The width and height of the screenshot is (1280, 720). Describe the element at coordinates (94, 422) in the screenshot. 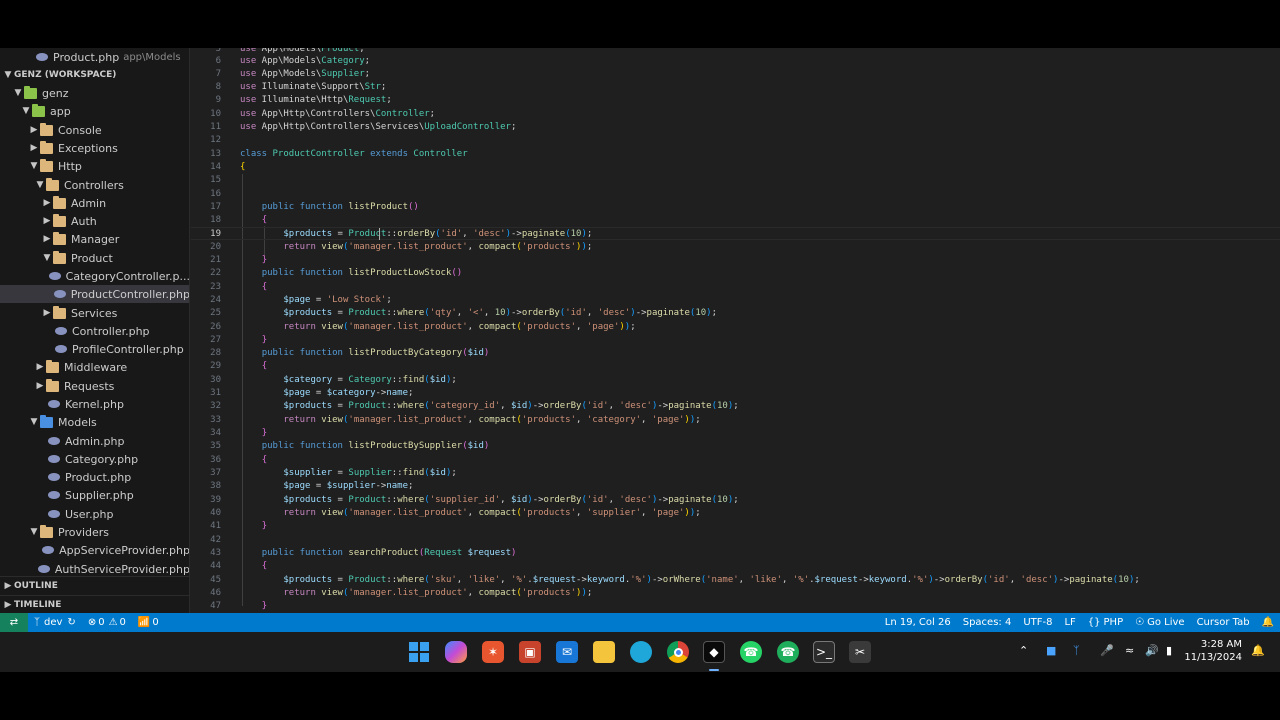

I see `tree-folder-models: ▼ Models` at that location.